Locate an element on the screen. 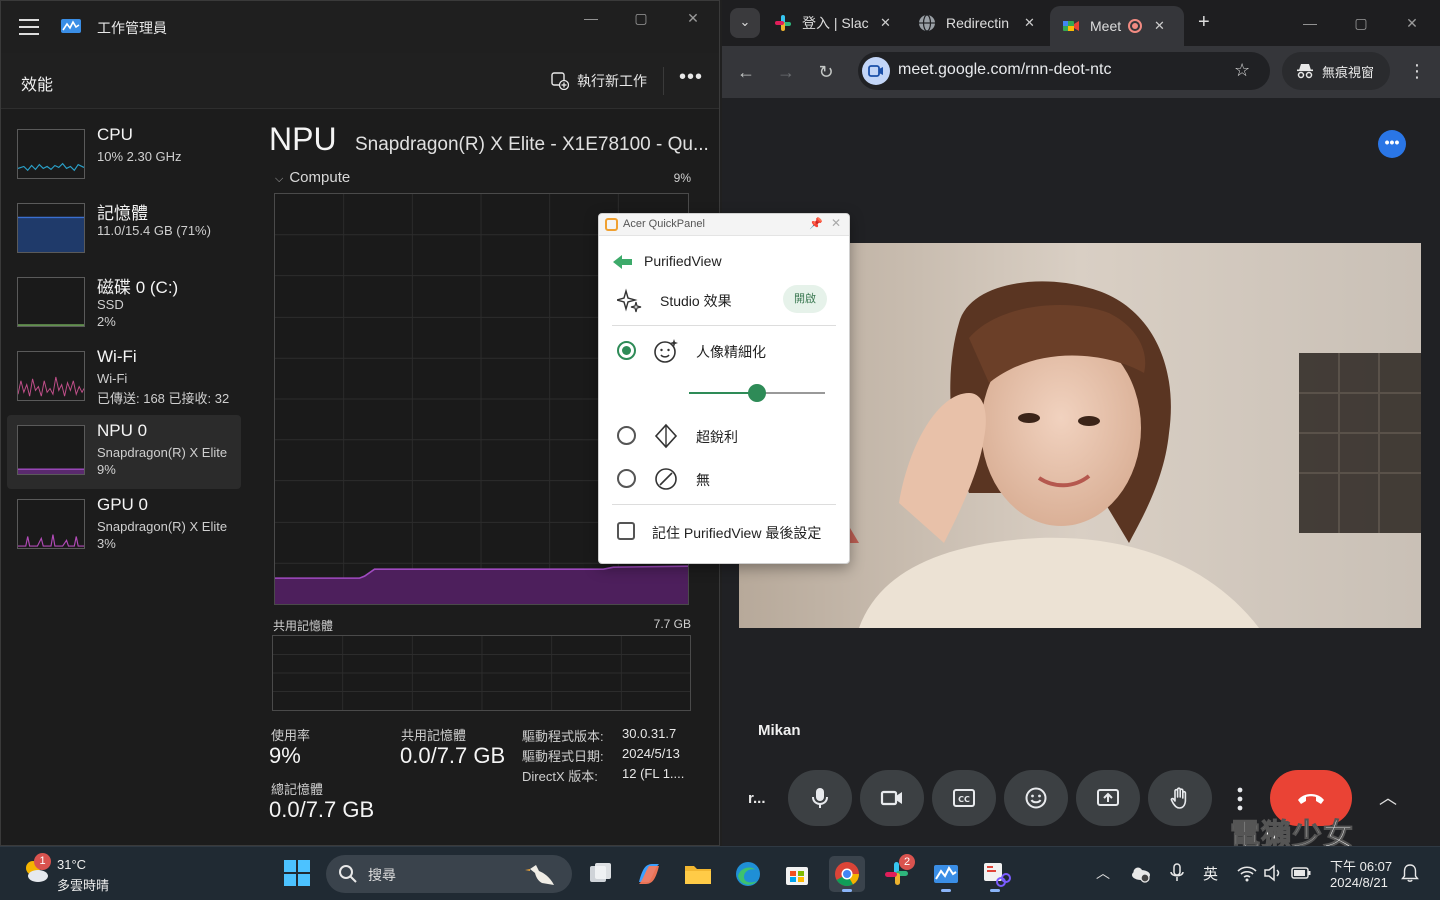  utilization-value: 9% is located at coordinates (285, 755).